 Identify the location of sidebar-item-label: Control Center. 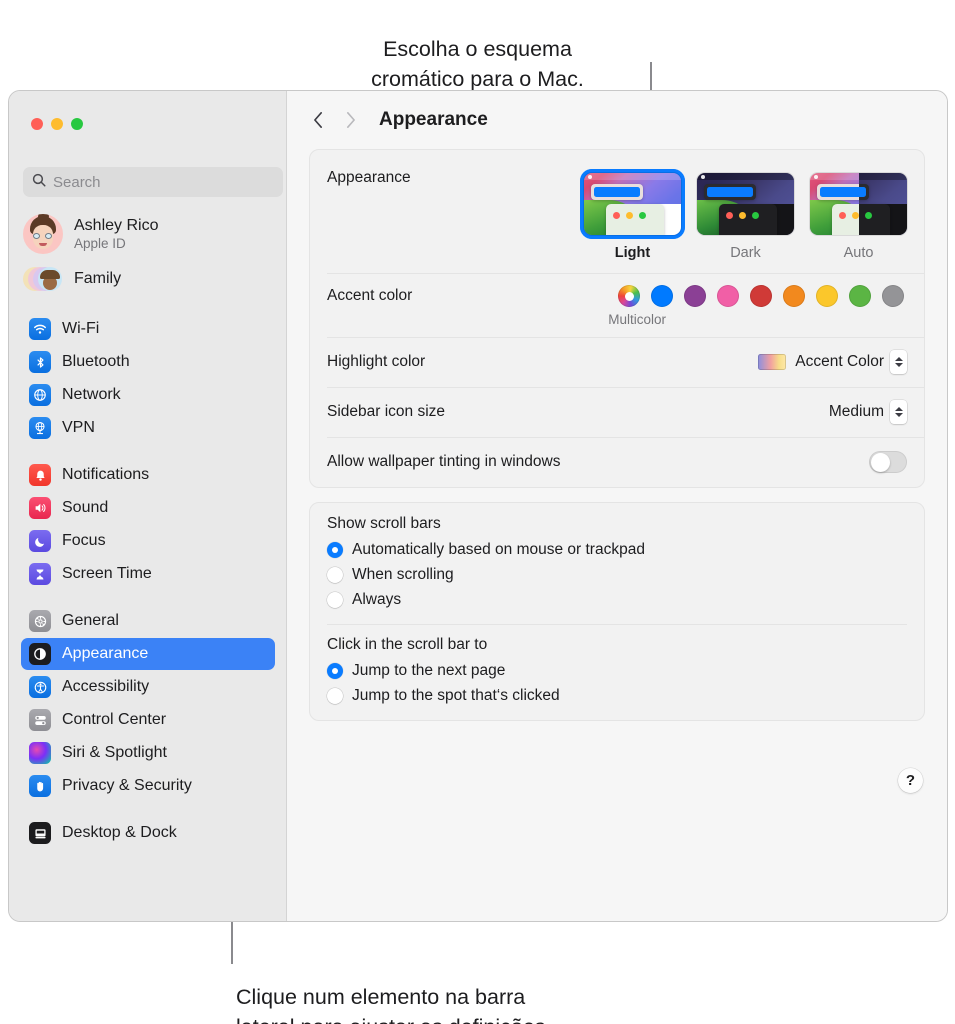
(114, 719).